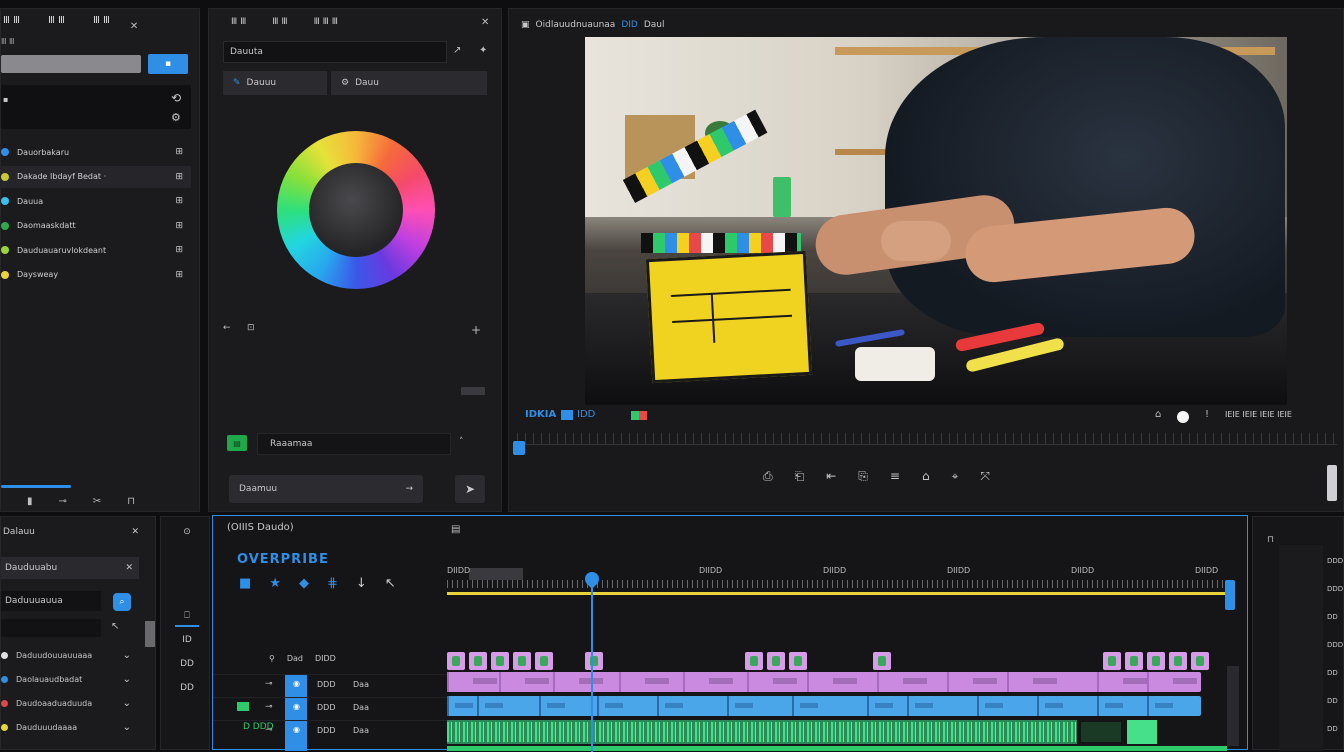 The width and height of the screenshot is (1344, 752). Describe the element at coordinates (131, 501) in the screenshot. I see `trash-icon: ⊓` at that location.